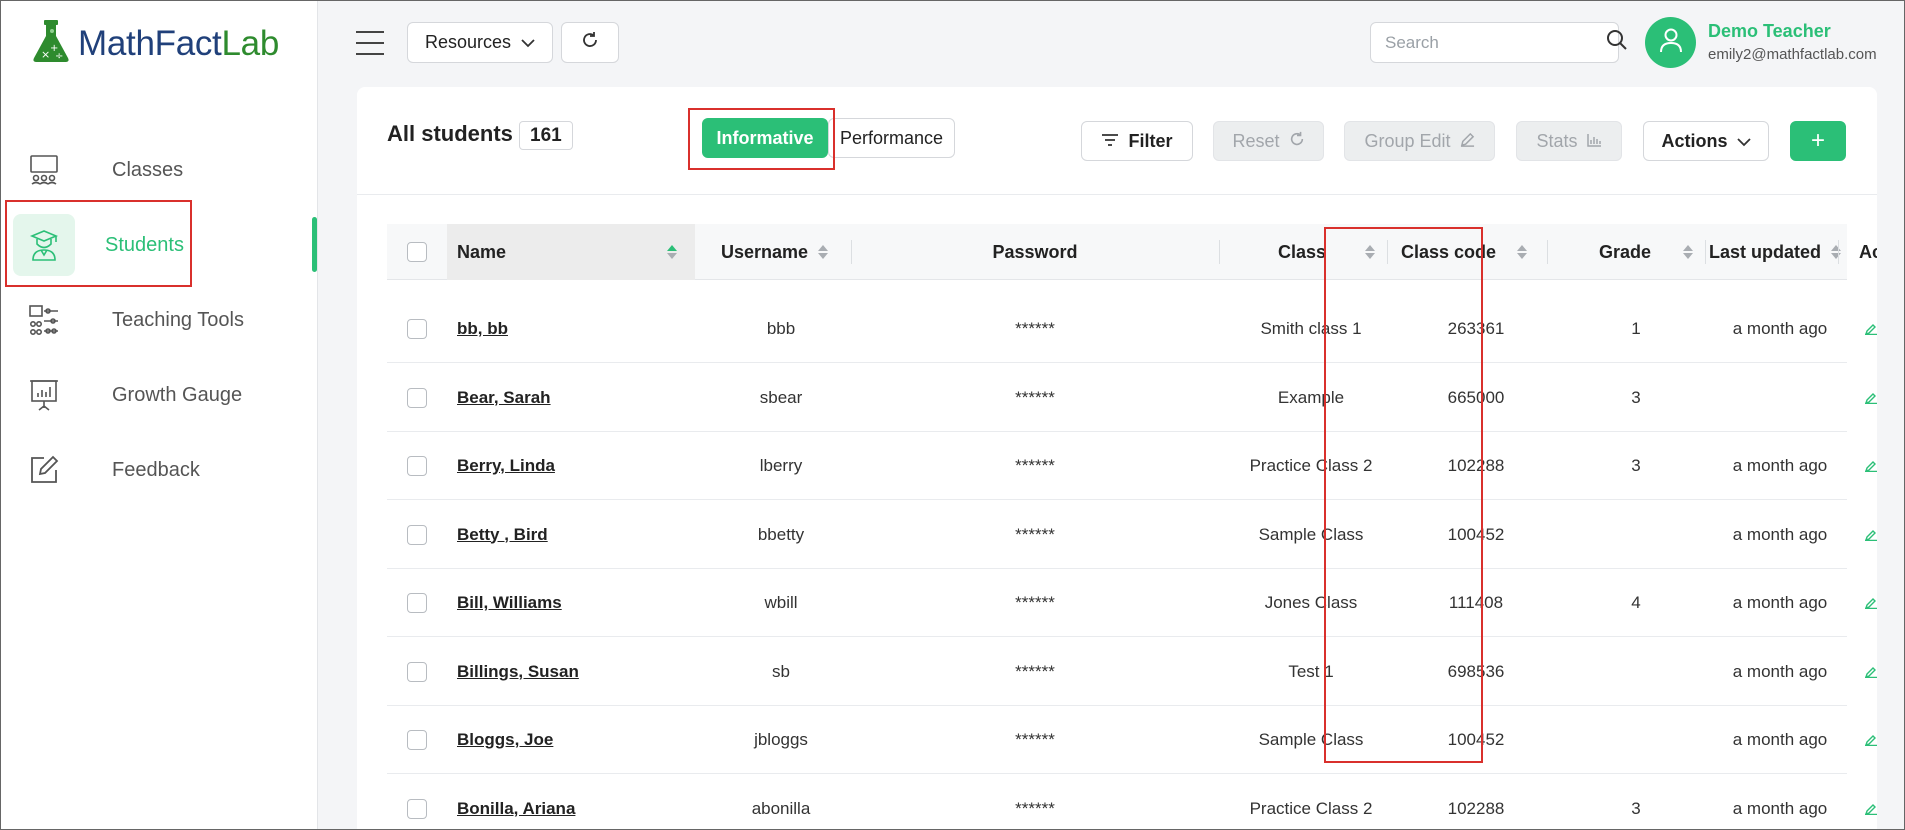  I want to click on tab-informative: Informative, so click(765, 138).